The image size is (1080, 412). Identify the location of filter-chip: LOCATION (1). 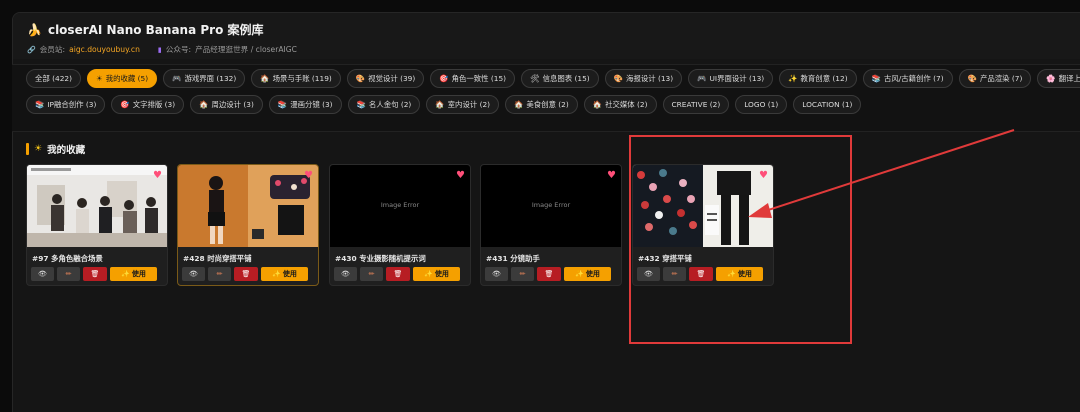
(827, 104).